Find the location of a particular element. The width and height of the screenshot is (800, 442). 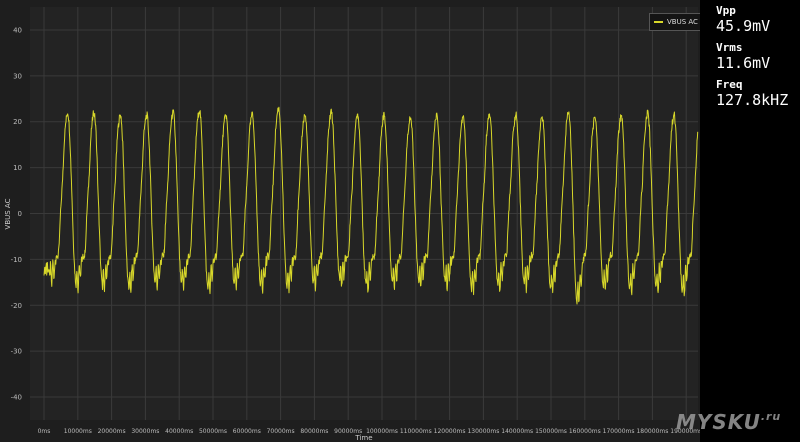

x-tick-label: 70000ms is located at coordinates (281, 431).